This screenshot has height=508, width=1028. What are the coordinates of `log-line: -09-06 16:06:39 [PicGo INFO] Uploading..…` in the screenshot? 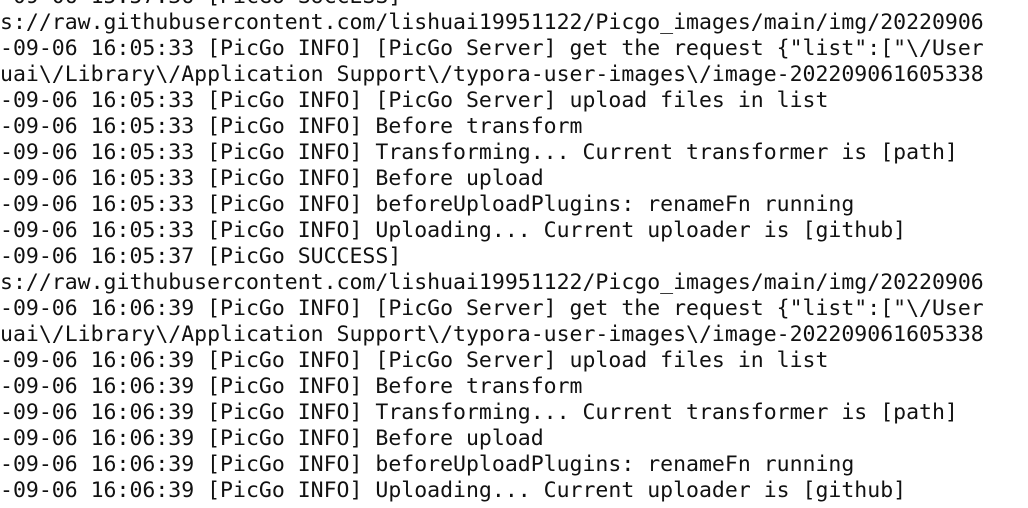 It's located at (453, 490).